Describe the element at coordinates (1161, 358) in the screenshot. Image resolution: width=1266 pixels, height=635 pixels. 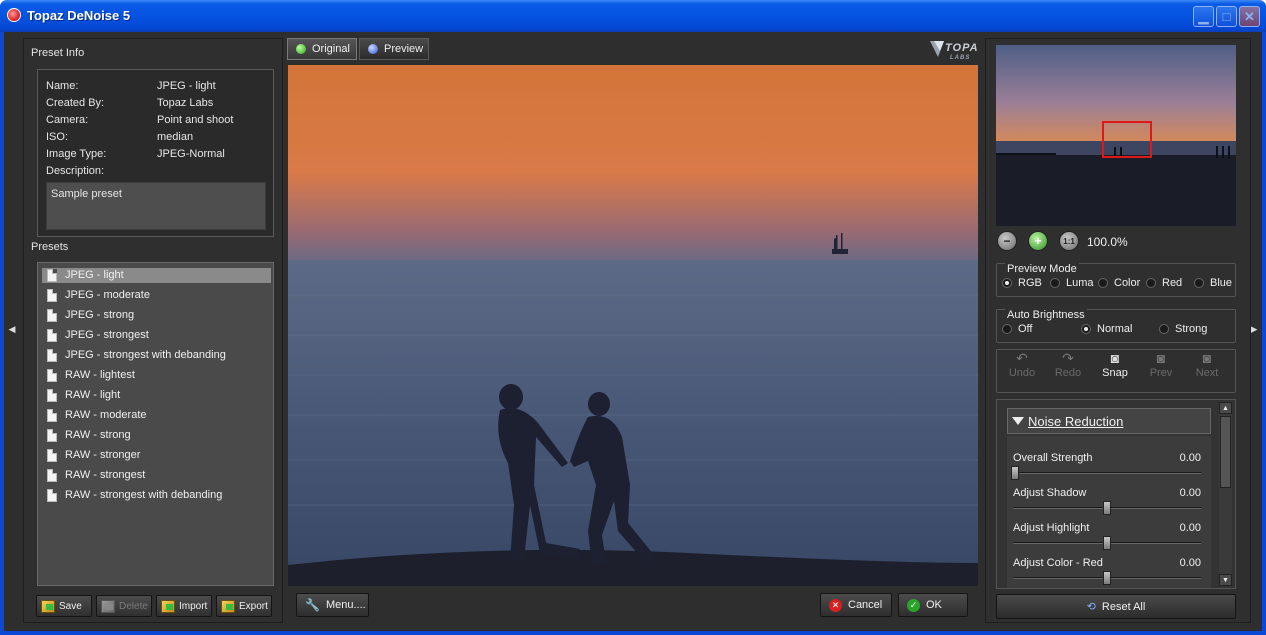
I see `prev-snapshot-icon: ◙` at that location.